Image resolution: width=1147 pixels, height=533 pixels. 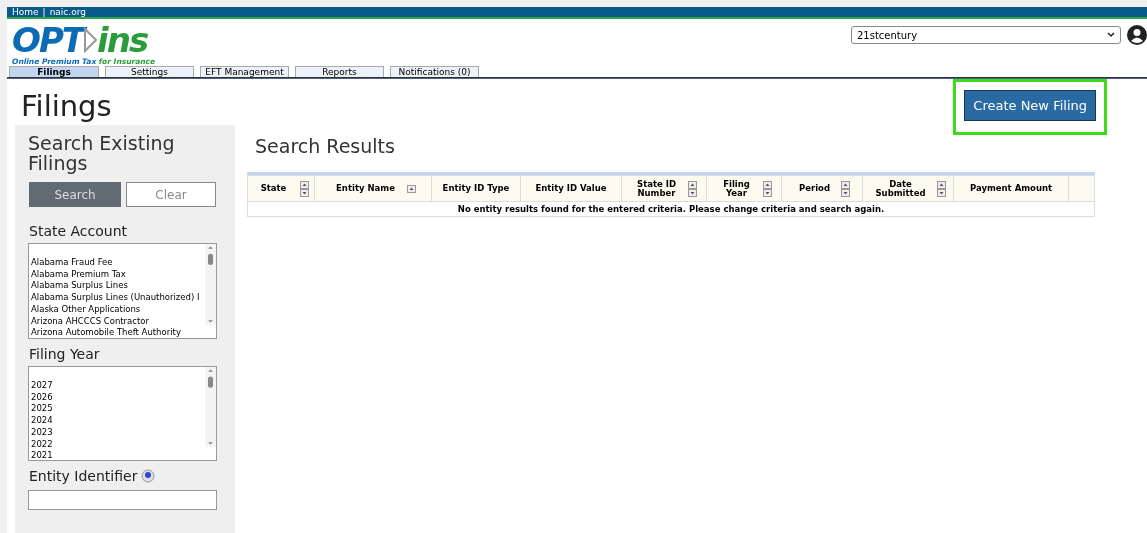 I want to click on column-header: State ID Number, so click(x=656, y=188).